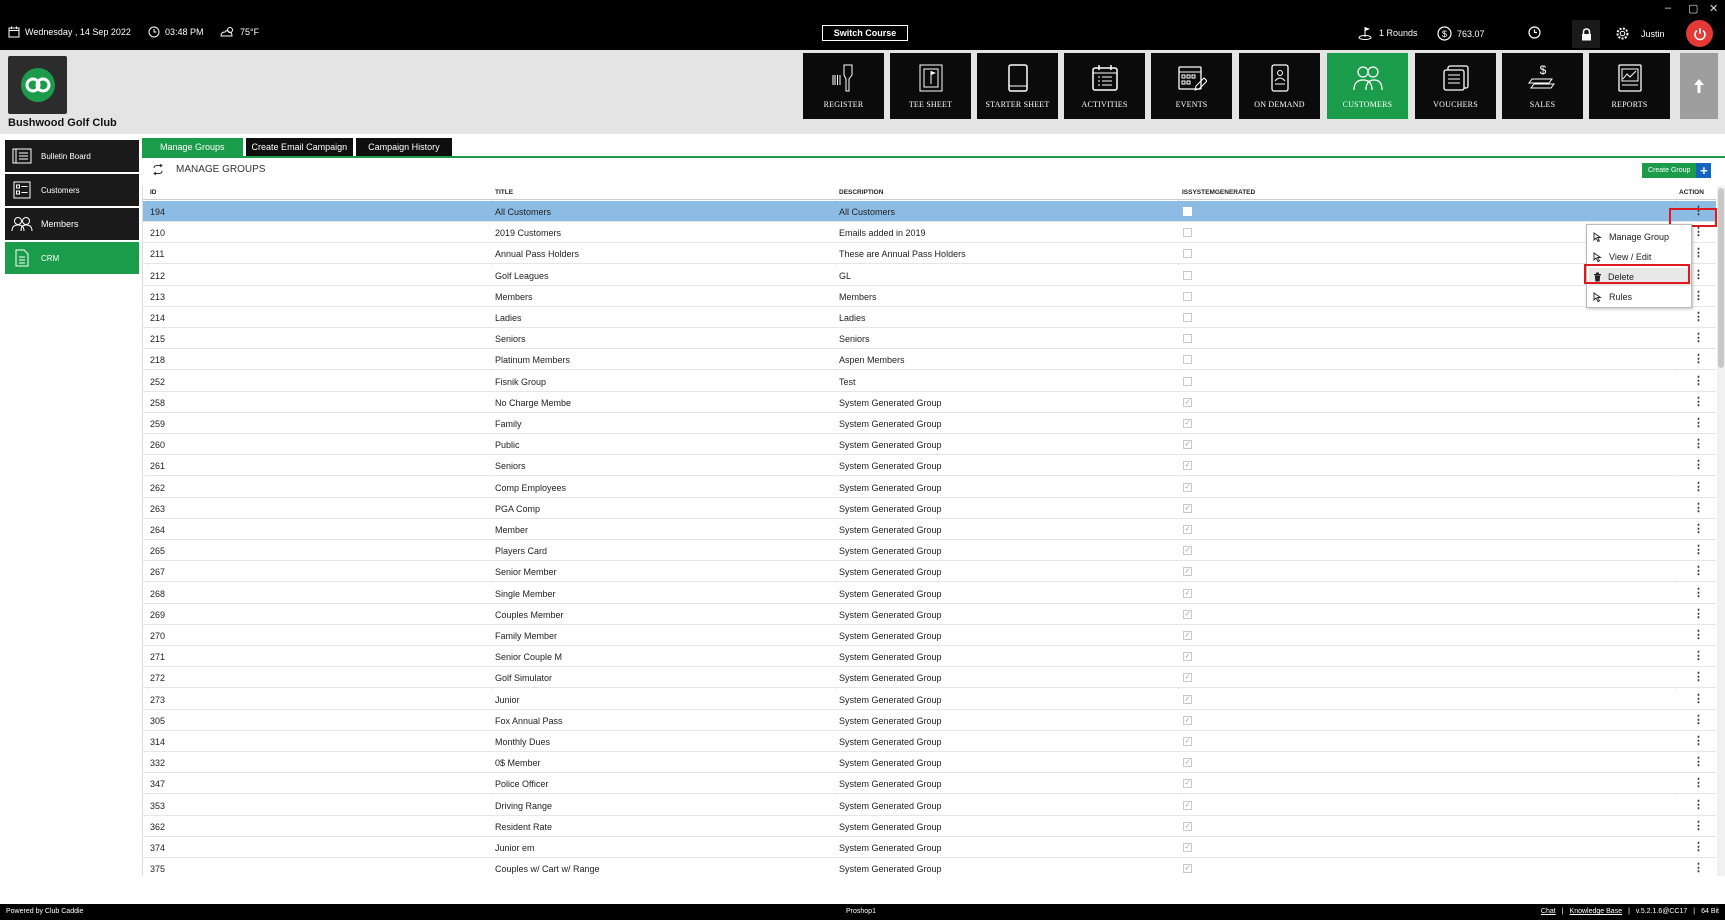 This screenshot has width=1725, height=920. Describe the element at coordinates (1218, 192) in the screenshot. I see `column-header-system-generated: ISSYSTEMGENERATED` at that location.